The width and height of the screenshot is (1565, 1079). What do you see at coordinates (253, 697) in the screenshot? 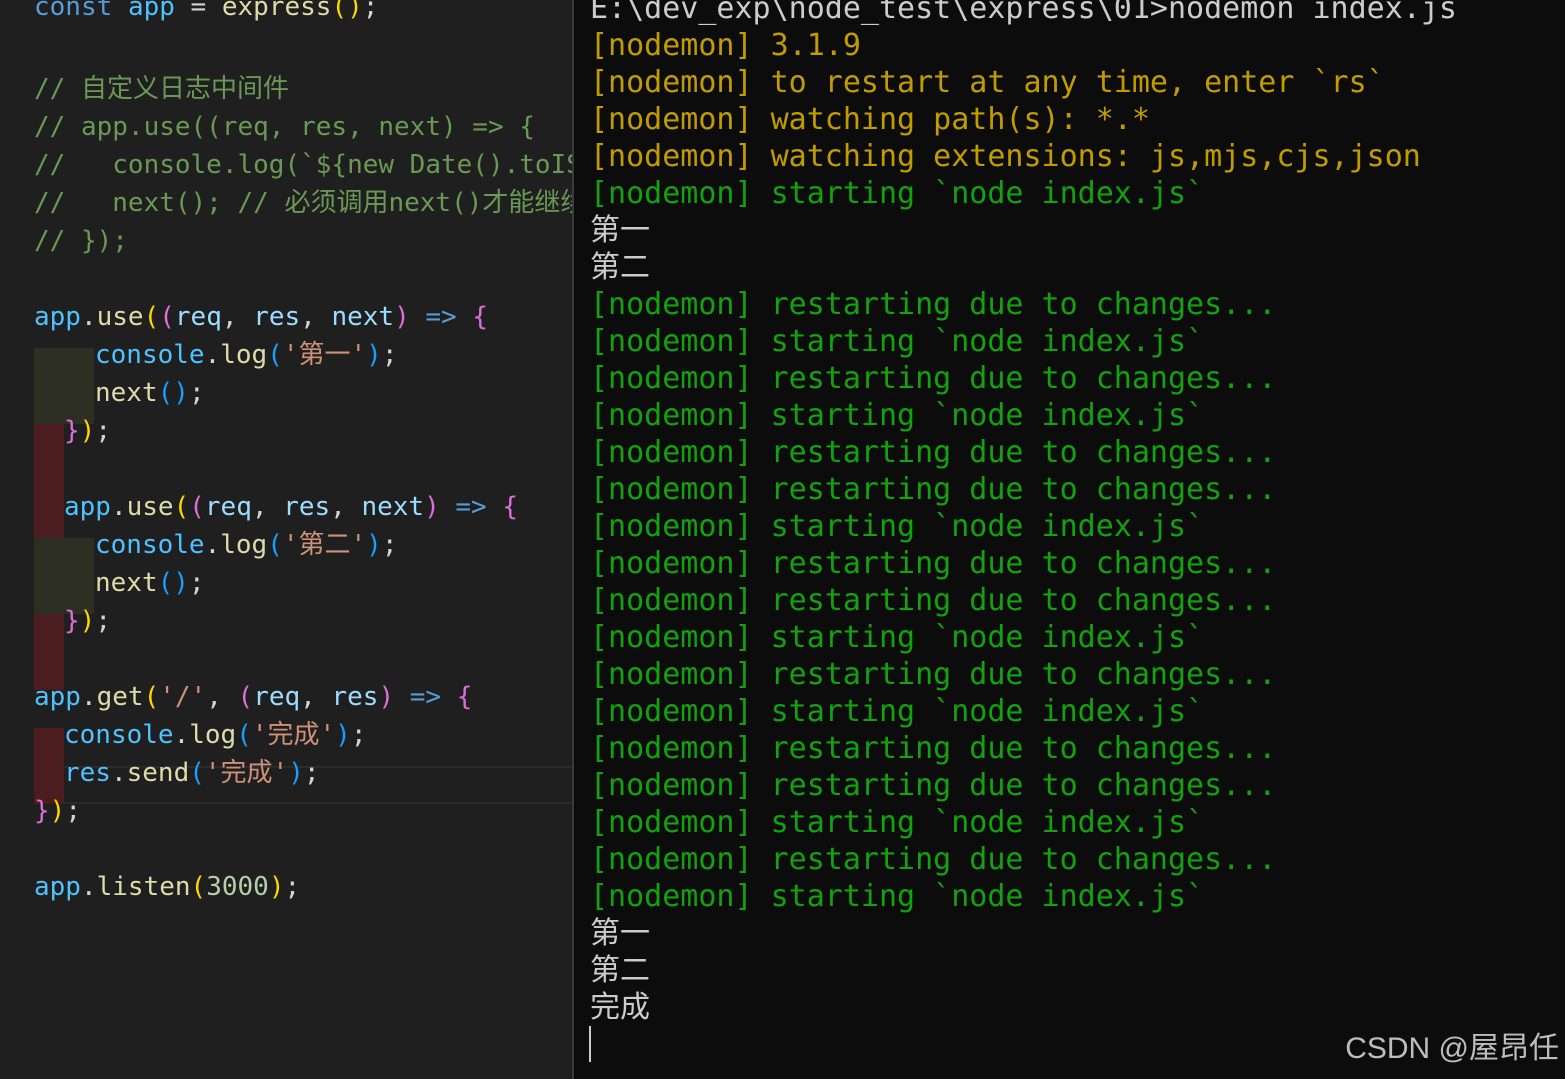
I see `code-line-app-get: app.get('/', (req, res) => {` at bounding box center [253, 697].